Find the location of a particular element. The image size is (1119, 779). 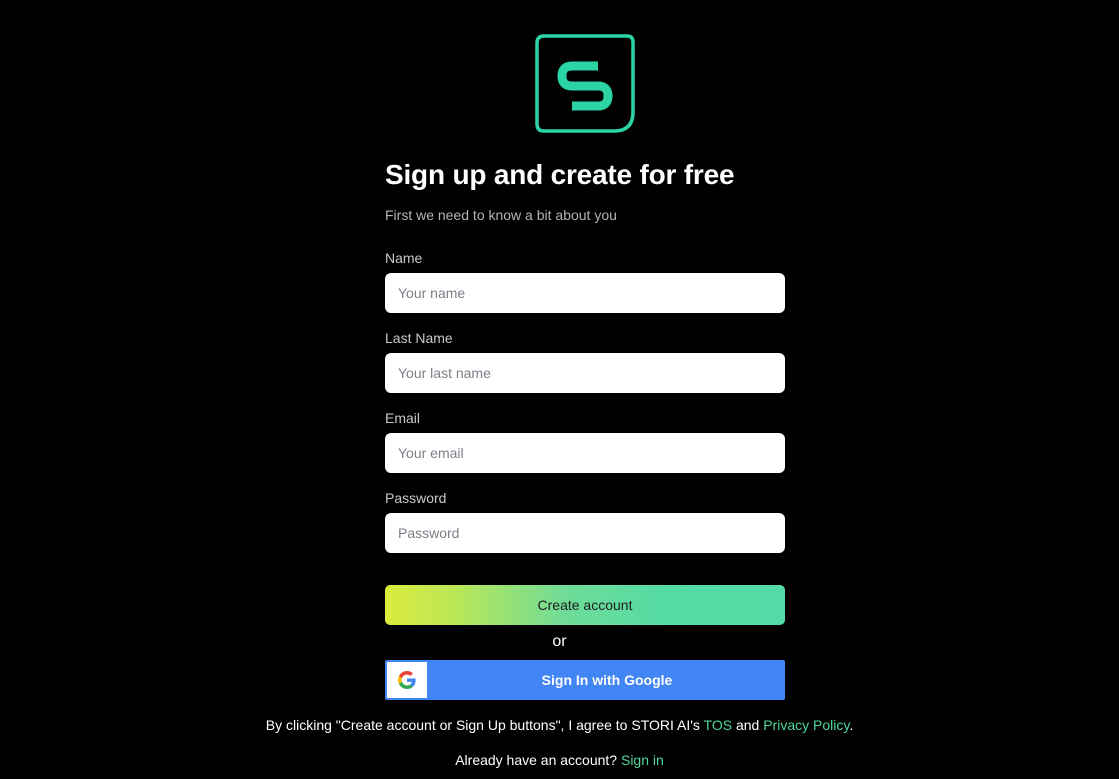

stori-logo-icon is located at coordinates (585, 84).